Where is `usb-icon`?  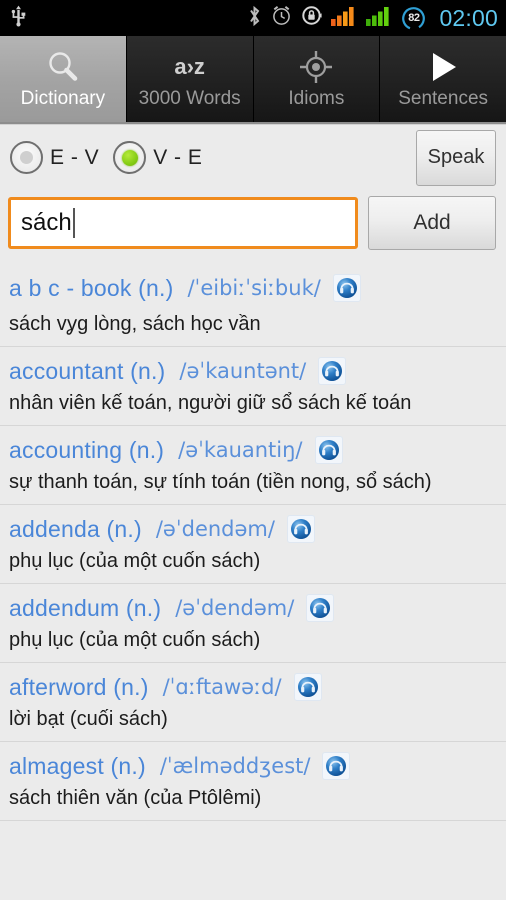 usb-icon is located at coordinates (18, 18).